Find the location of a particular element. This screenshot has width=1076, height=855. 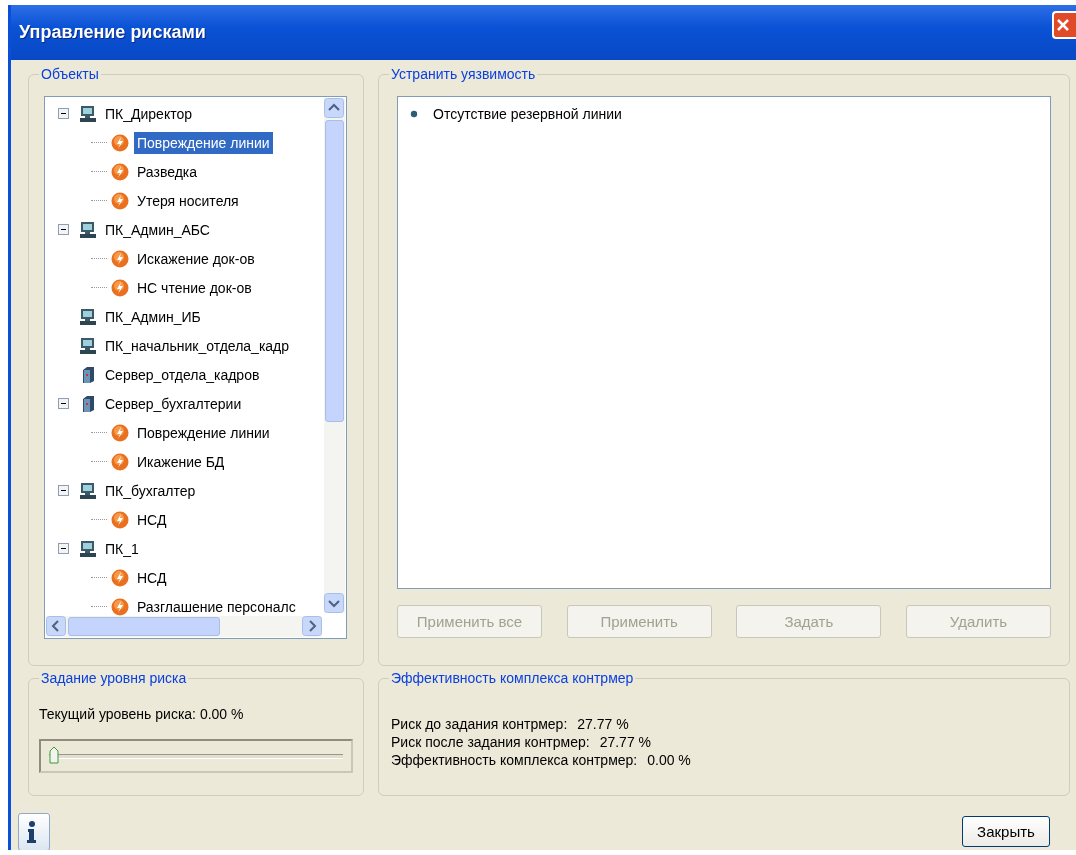

tree-item: Разведка is located at coordinates (167, 171).